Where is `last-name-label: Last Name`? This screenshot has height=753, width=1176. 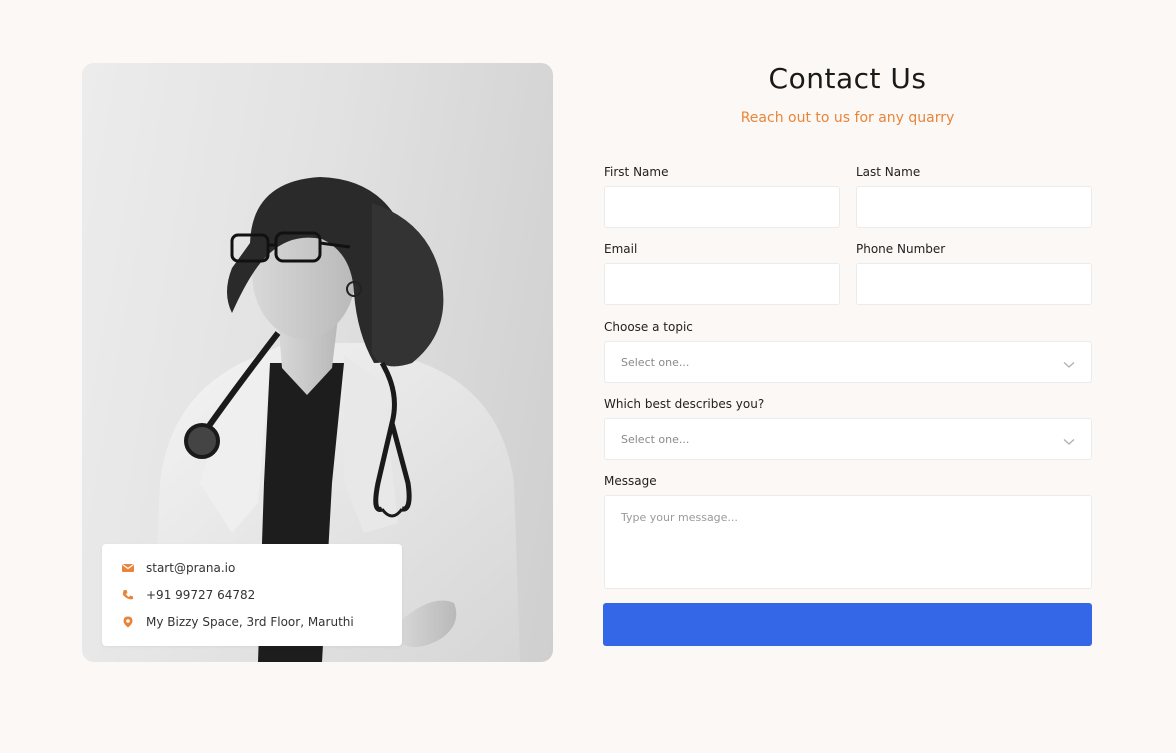 last-name-label: Last Name is located at coordinates (888, 172).